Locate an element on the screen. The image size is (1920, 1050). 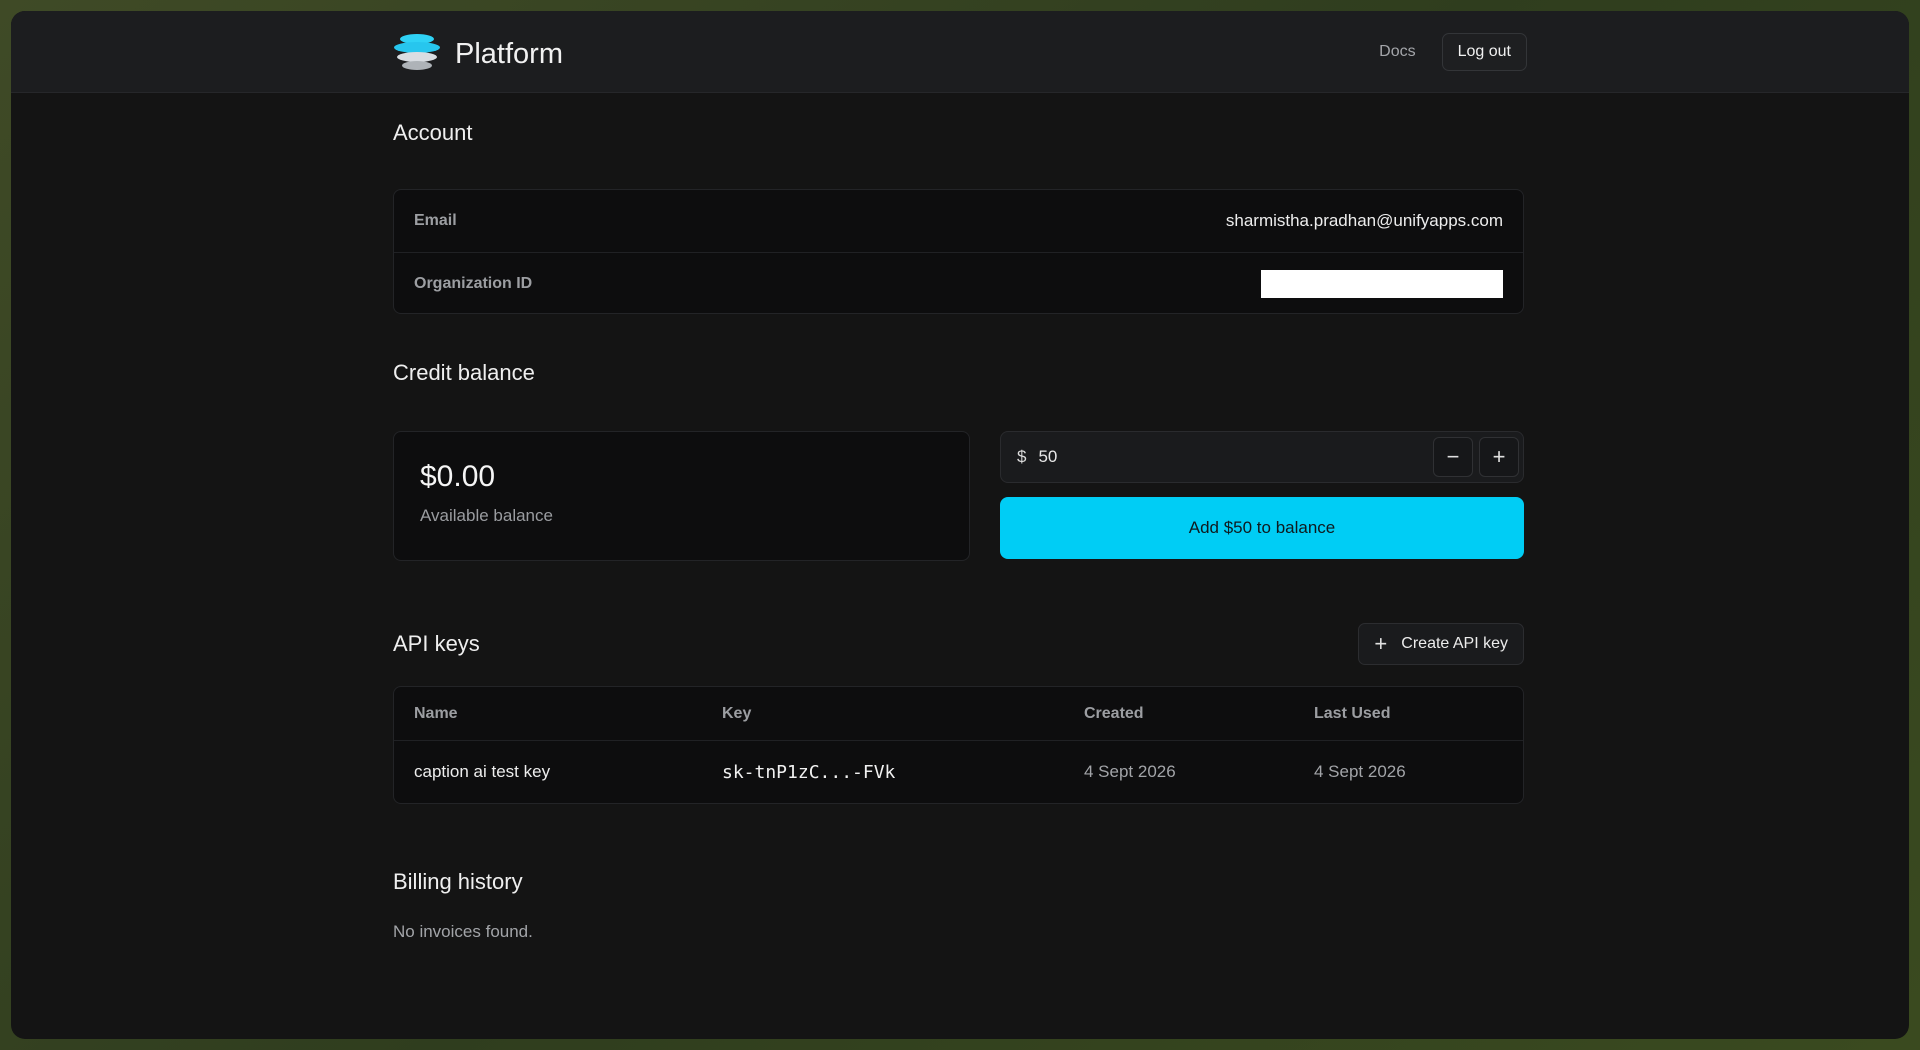
column-name: Name is located at coordinates (436, 713).